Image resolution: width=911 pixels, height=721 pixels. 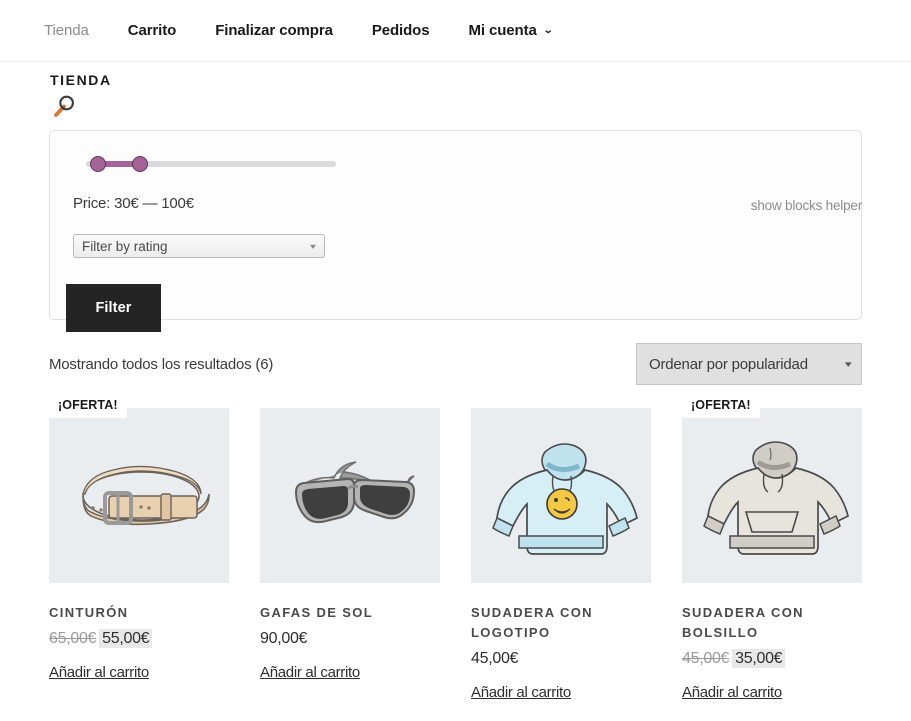 I want to click on show-blocks-helper-label: show blocks helper, so click(x=806, y=205).